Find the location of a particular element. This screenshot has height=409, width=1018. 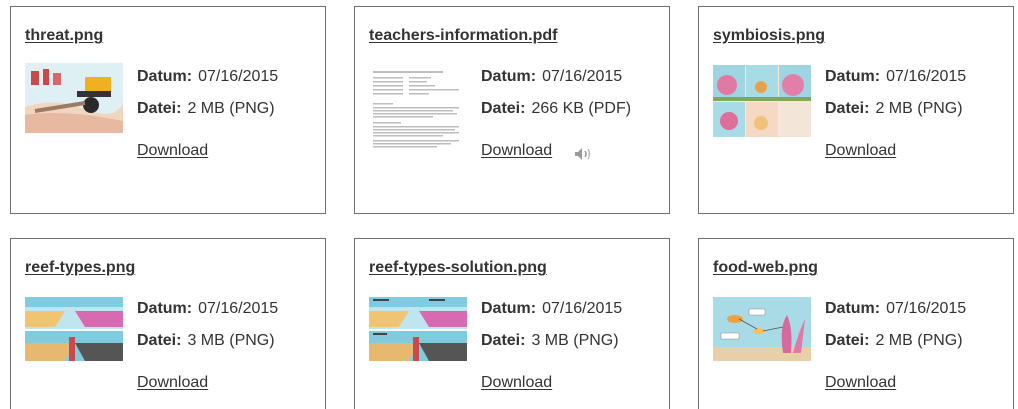

size-row: Datei: 266 KB (PDF) is located at coordinates (556, 108).